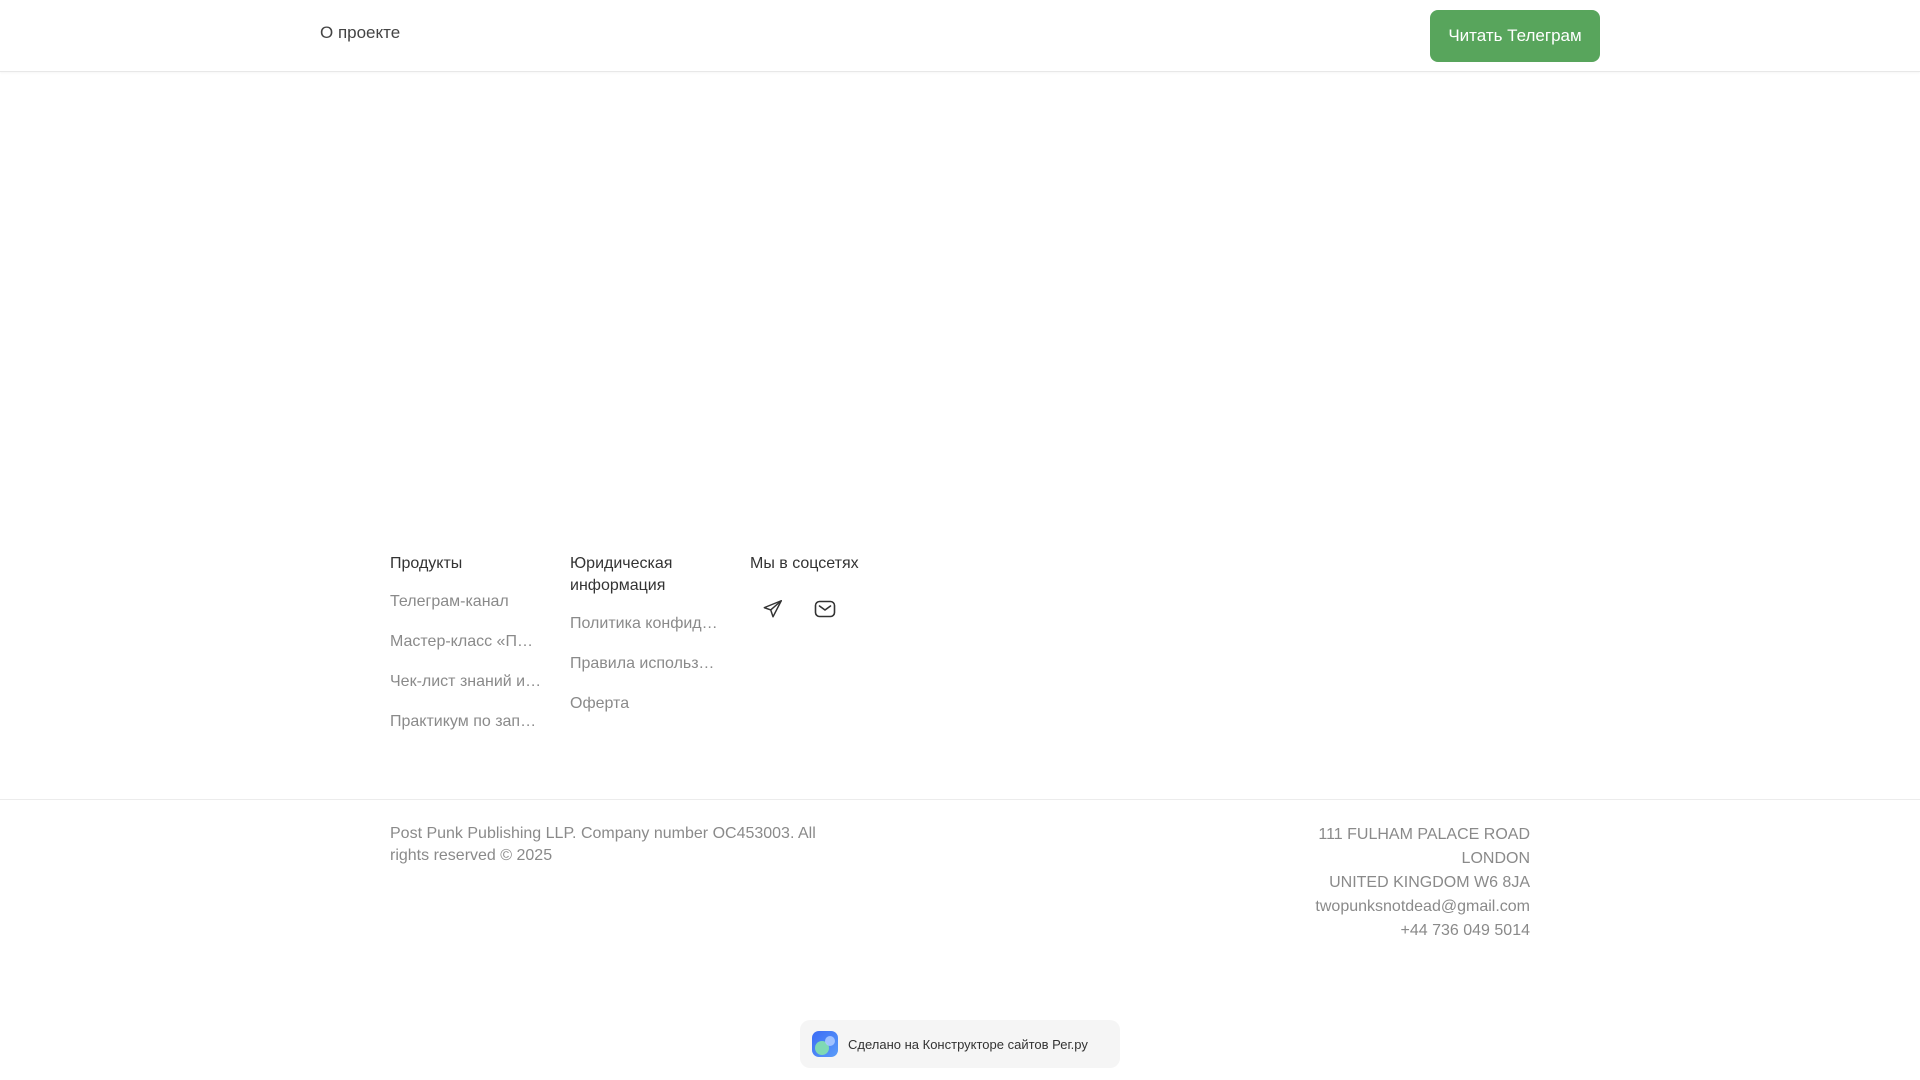  Describe the element at coordinates (960, 799) in the screenshot. I see `footer-divider` at that location.